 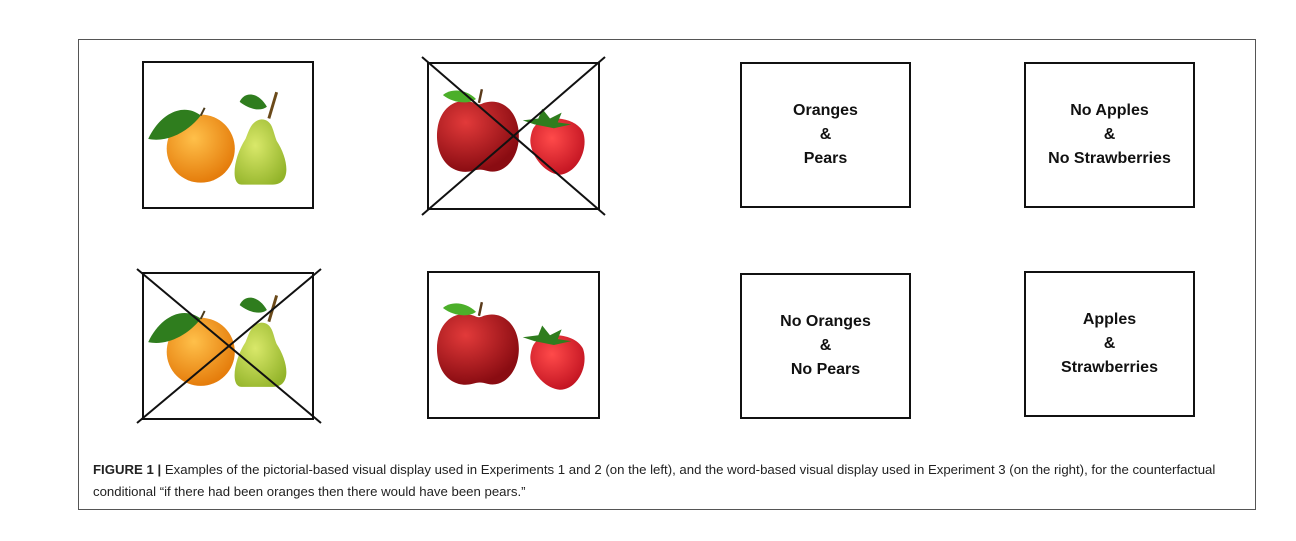 I want to click on display-words-oranges-pears: Oranges & Pears, so click(x=825, y=135).